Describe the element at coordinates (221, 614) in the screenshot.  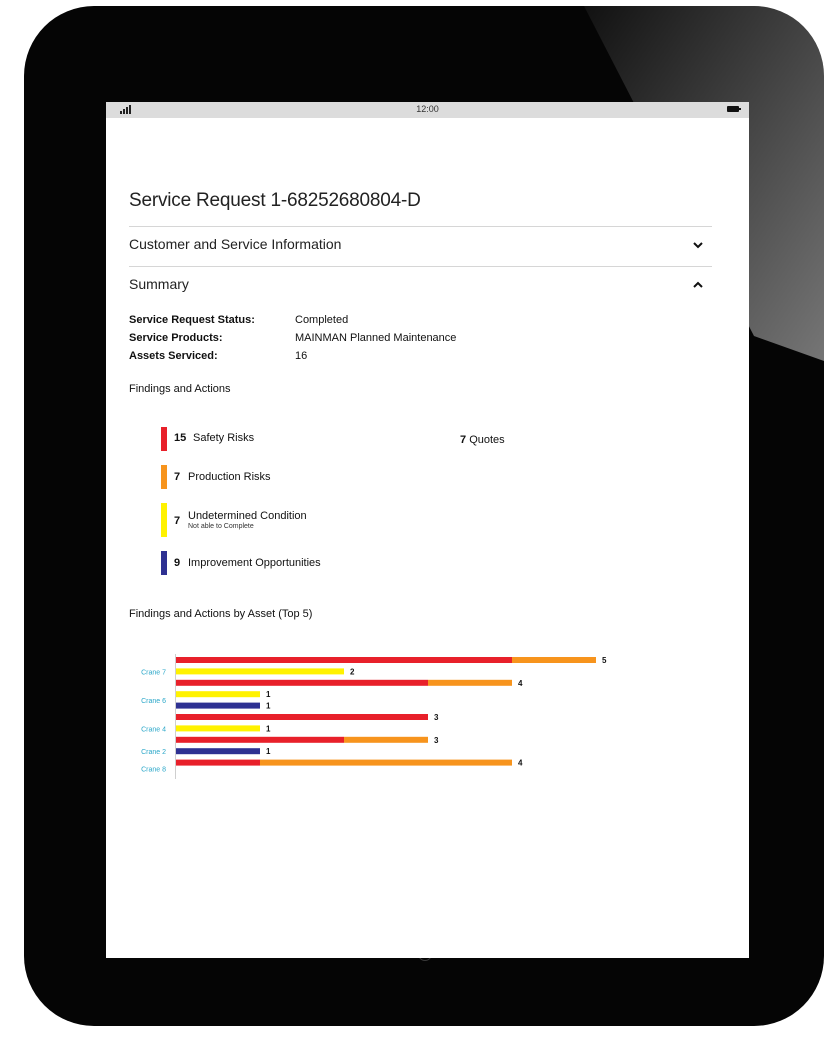
I see `chart-heading: Findings and Actions by Asset (Top 5)` at that location.